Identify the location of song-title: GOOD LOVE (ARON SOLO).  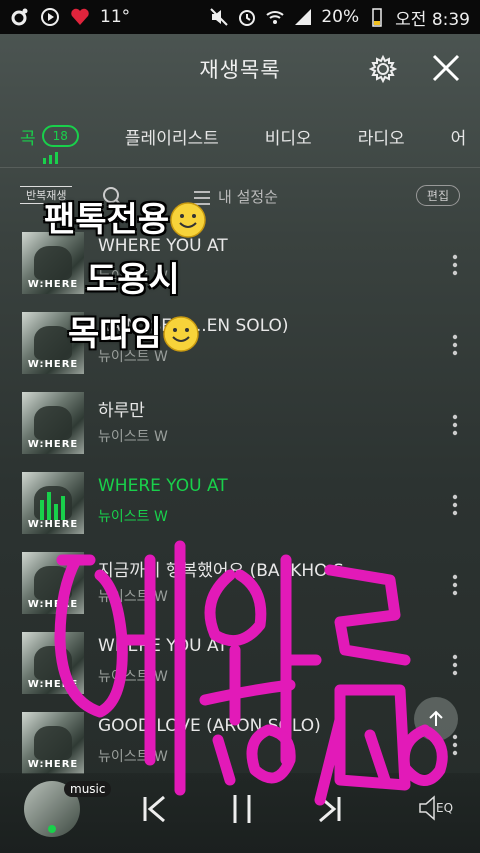
(209, 726).